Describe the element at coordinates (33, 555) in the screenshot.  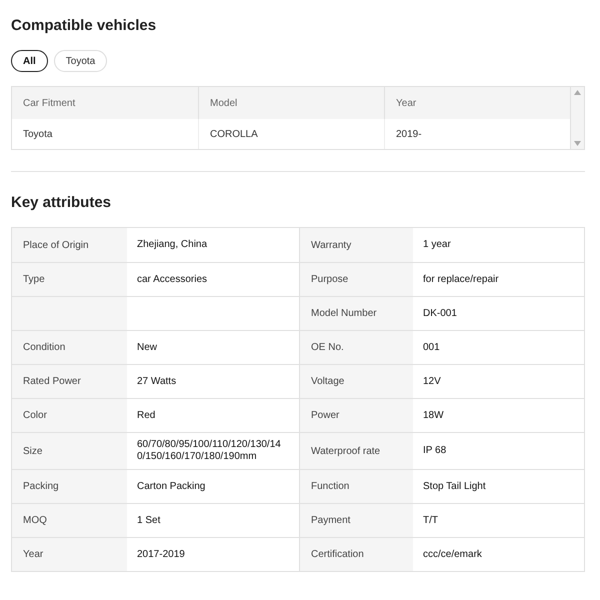
I see `attribute-label: Year` at that location.